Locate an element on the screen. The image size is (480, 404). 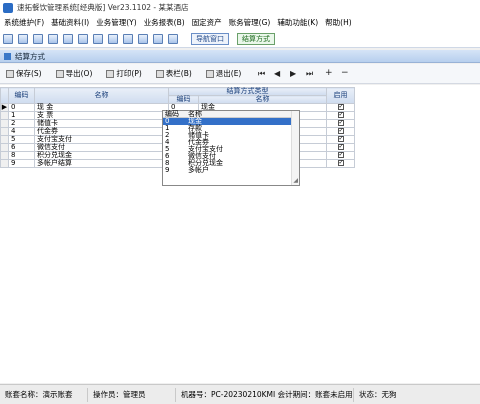
columns-button: 表栏(B) is located at coordinates (173, 73).